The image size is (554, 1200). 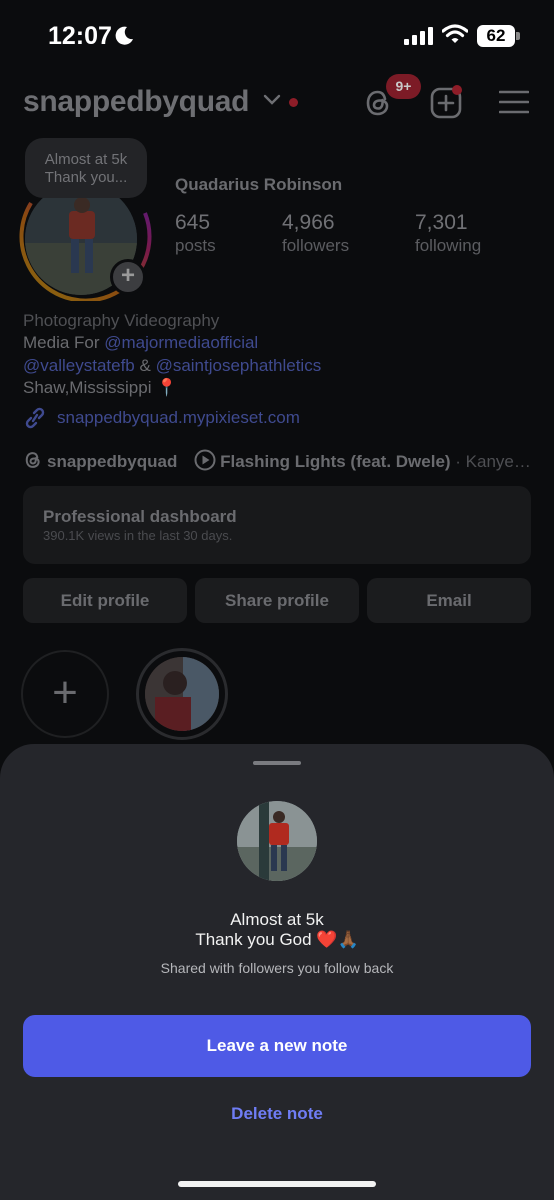 What do you see at coordinates (138, 535) in the screenshot?
I see `dashboard-subtitle: 390.1K views in the last 30 days.` at bounding box center [138, 535].